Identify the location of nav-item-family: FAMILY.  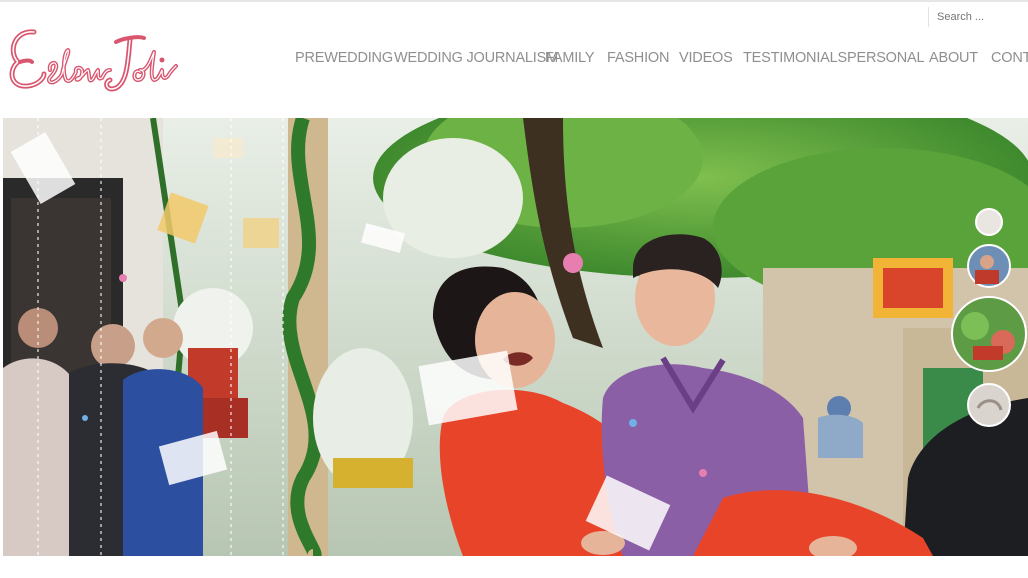
(569, 58).